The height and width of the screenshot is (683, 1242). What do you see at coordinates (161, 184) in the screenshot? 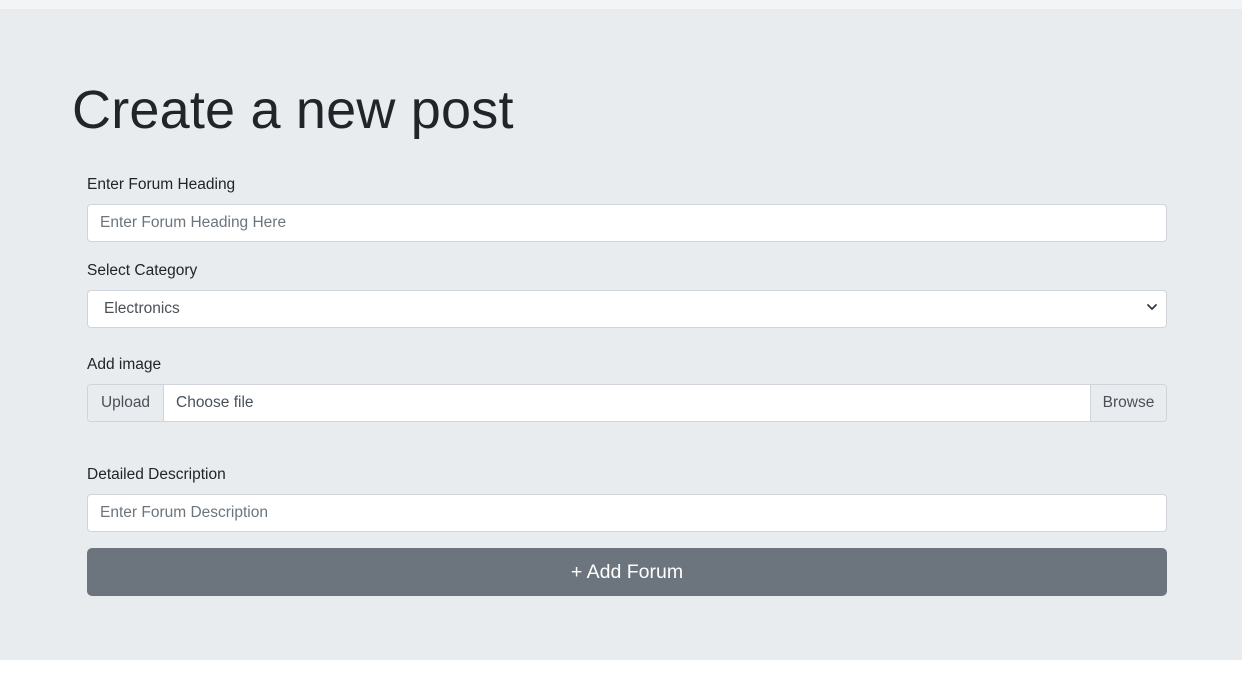
I see `heading-label: Enter Forum Heading` at bounding box center [161, 184].